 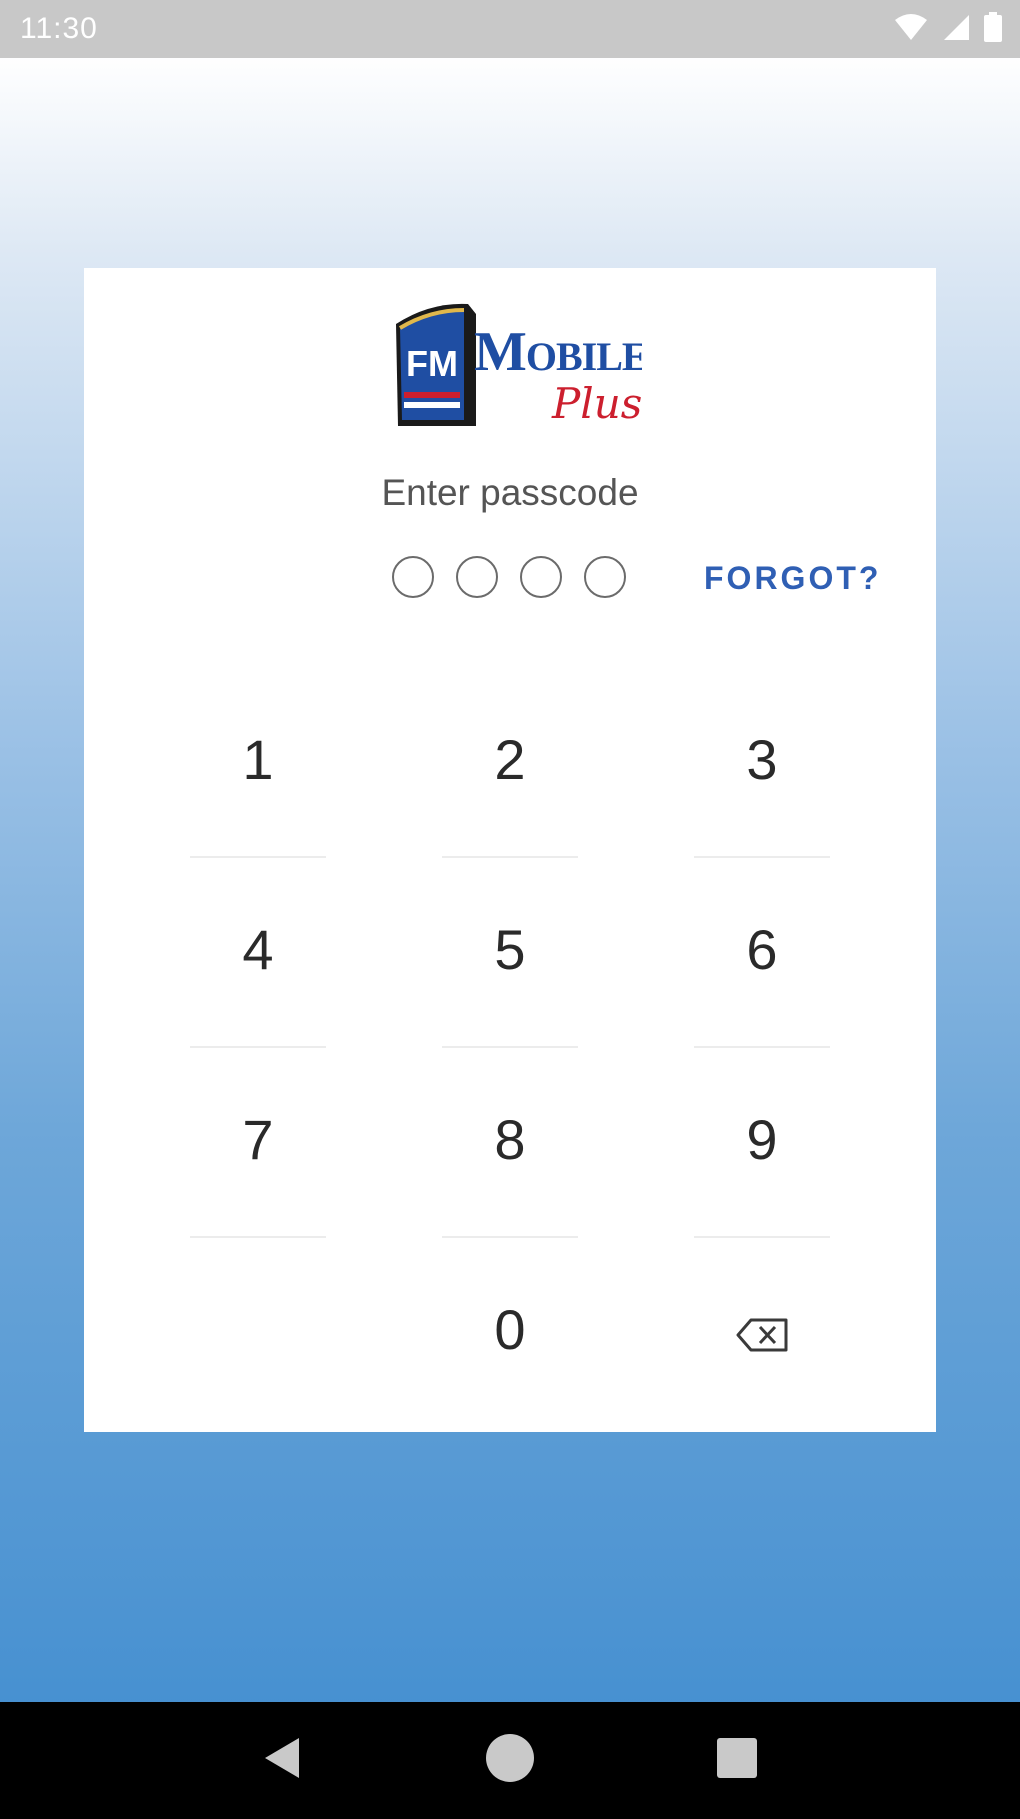 I want to click on home-icon, so click(x=510, y=1760).